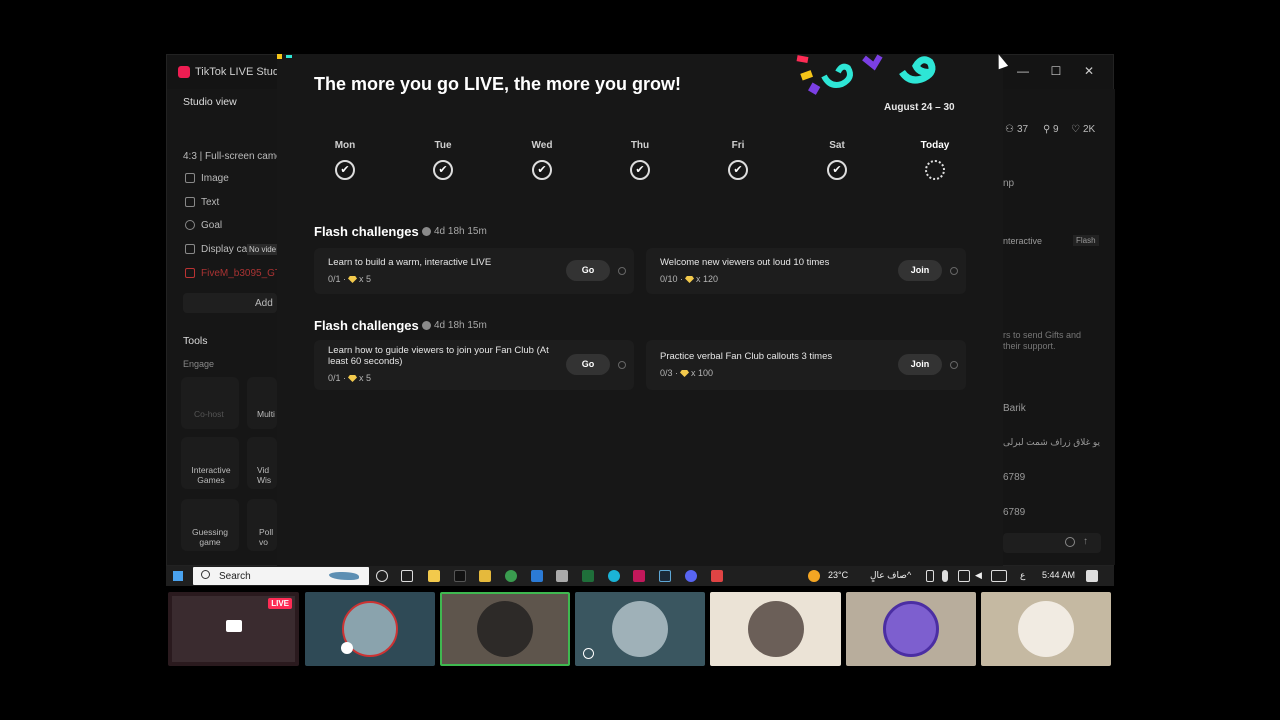 The width and height of the screenshot is (1280, 720). I want to click on progress-count: 0/1 ·, so click(337, 279).